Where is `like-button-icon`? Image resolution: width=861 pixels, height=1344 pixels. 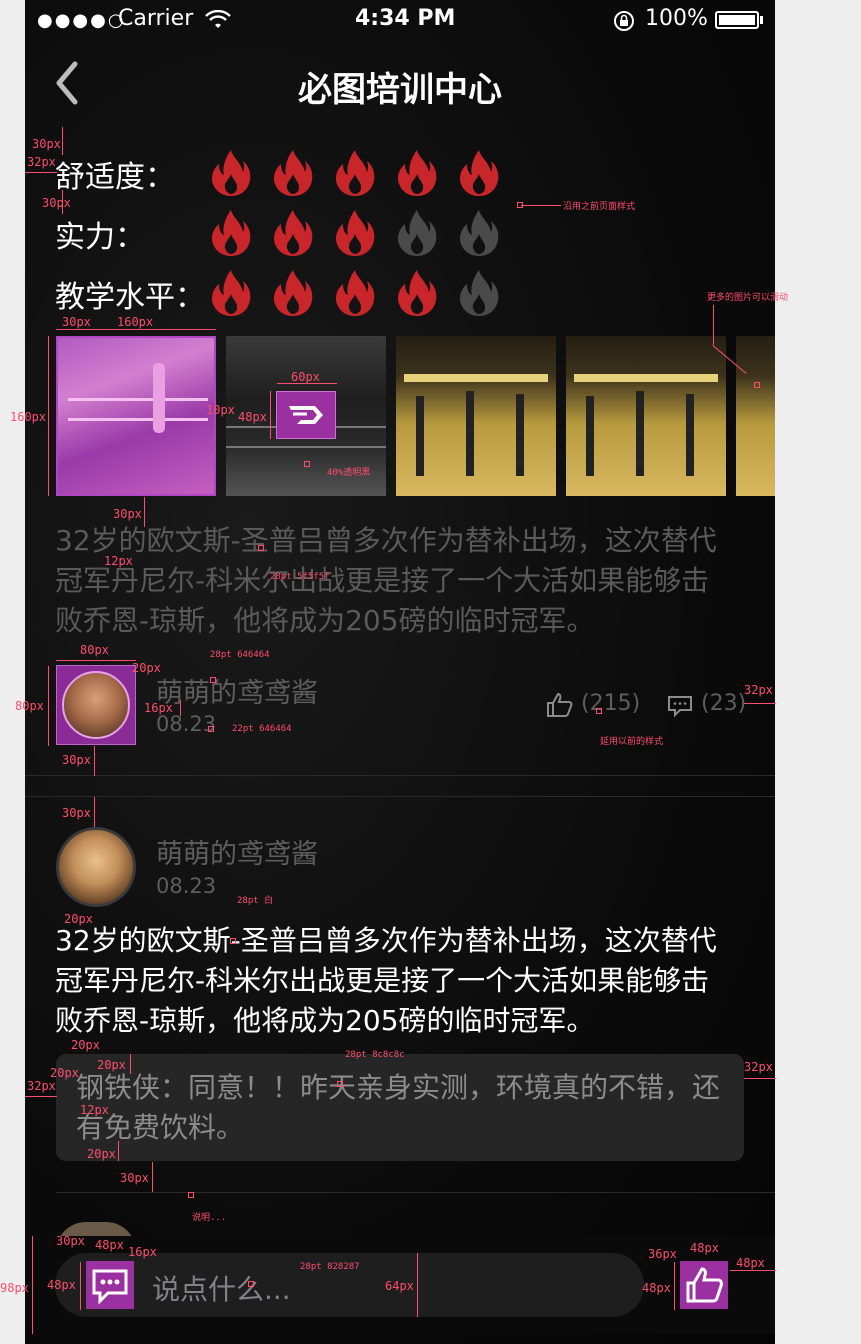
like-button-icon is located at coordinates (704, 1285).